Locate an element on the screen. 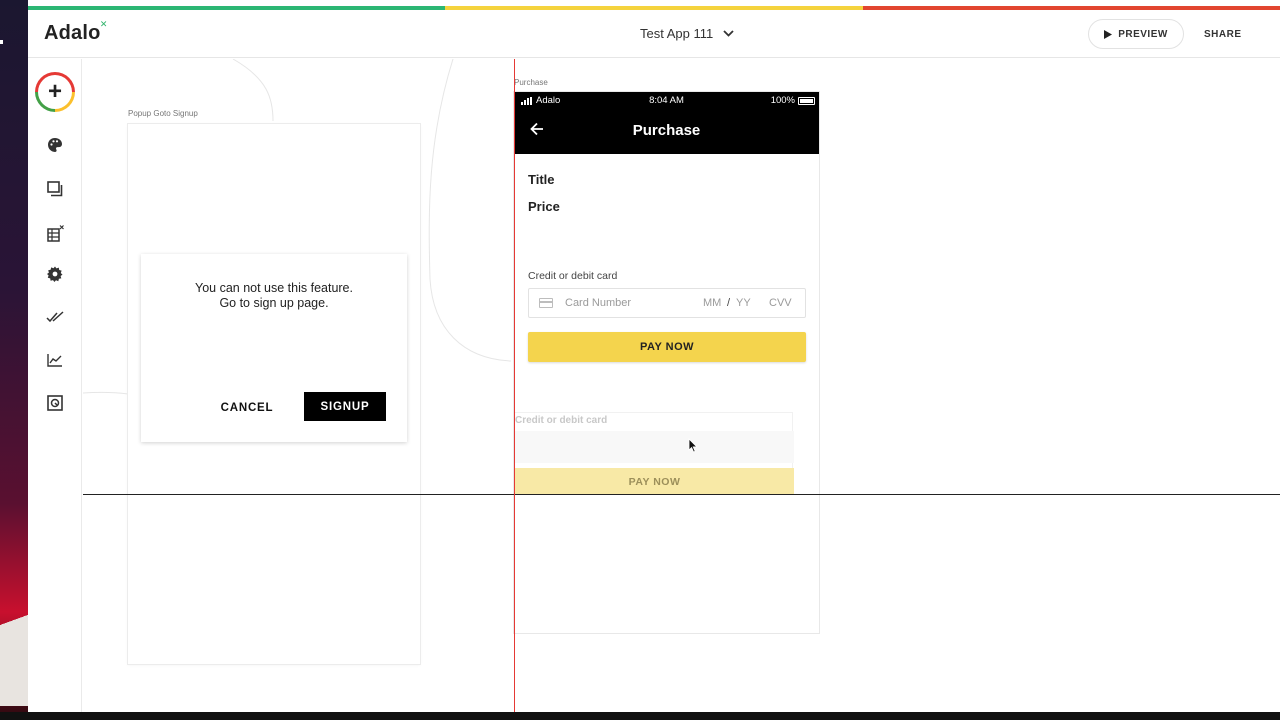 This screenshot has width=1280, height=720. cancel-button: CANCEL is located at coordinates (247, 408).